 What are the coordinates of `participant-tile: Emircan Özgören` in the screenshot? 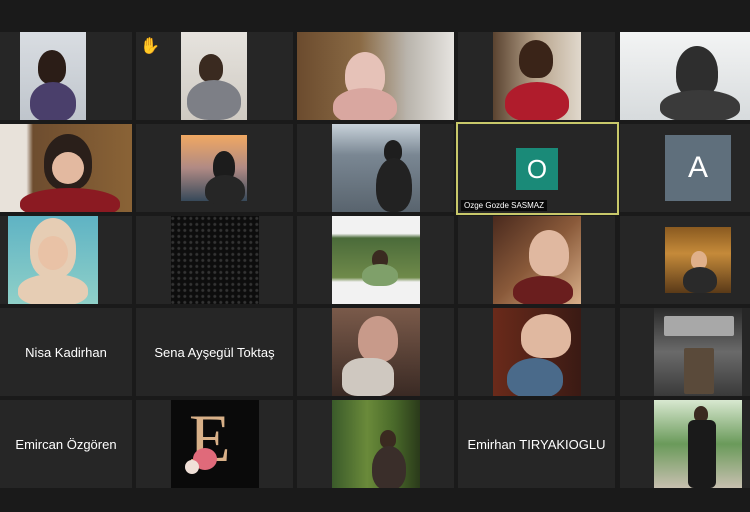 It's located at (66, 444).